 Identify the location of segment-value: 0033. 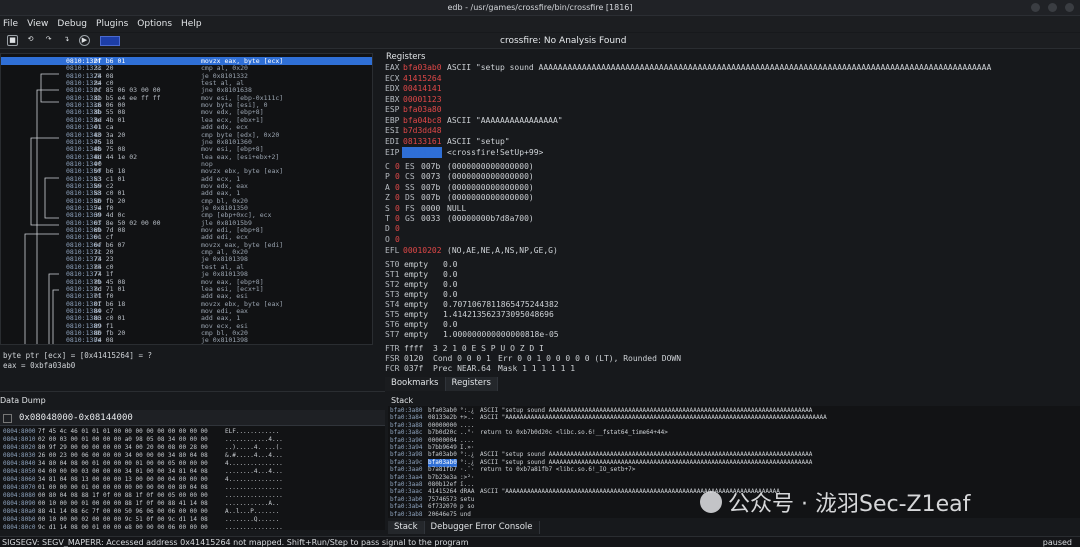
(431, 218).